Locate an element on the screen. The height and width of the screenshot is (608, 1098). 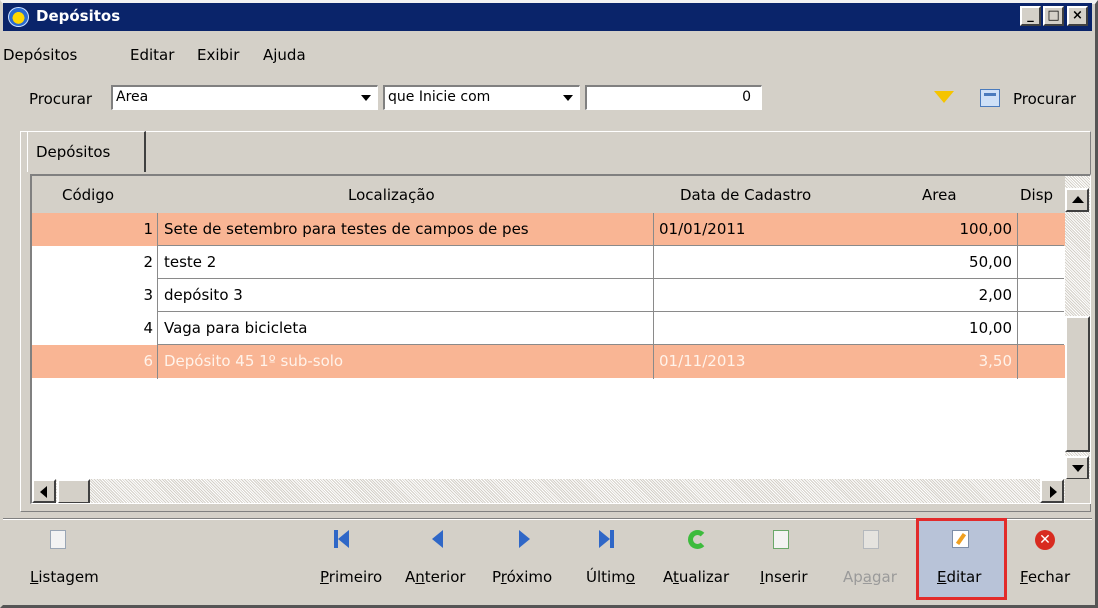
column-header-area: Area is located at coordinates (939, 195).